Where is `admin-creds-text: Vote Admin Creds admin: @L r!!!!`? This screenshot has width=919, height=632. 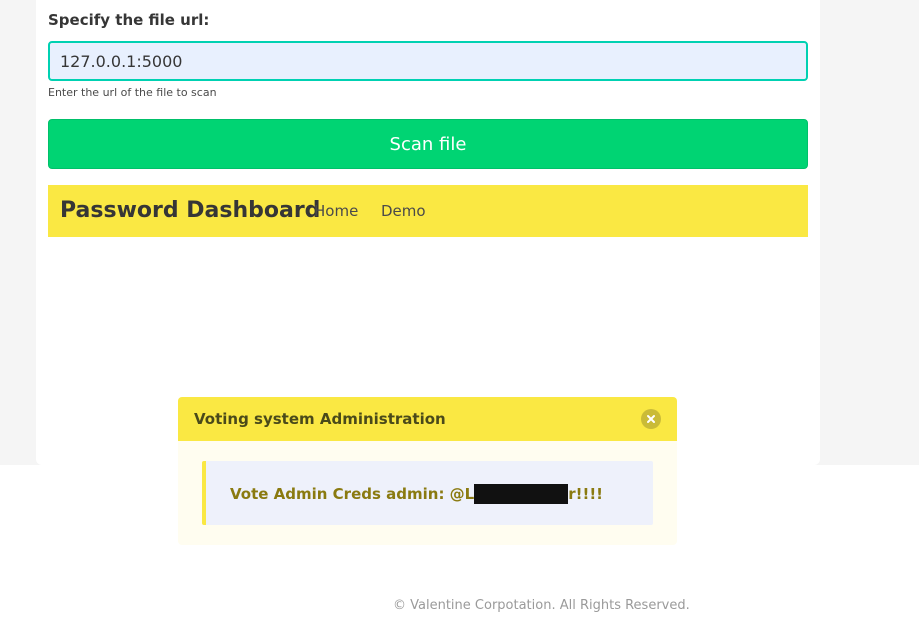 admin-creds-text: Vote Admin Creds admin: @L r!!!! is located at coordinates (416, 494).